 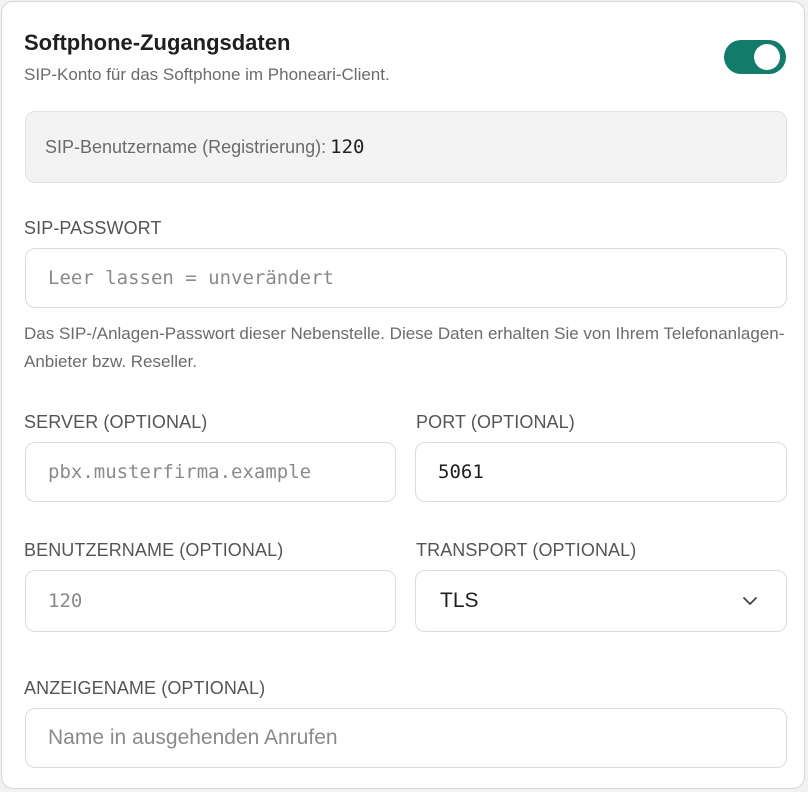 I want to click on username-input, so click(x=210, y=601).